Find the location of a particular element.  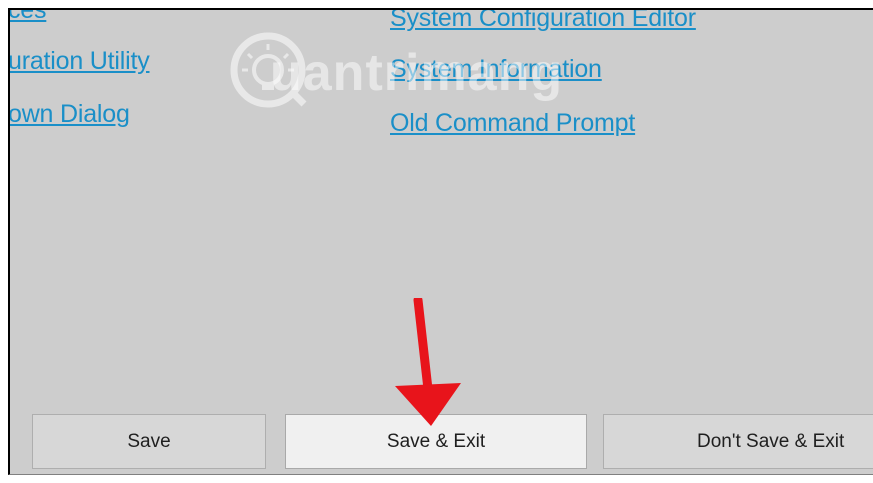

dont-save-exit-button: Don't Save & Exit is located at coordinates (738, 441).